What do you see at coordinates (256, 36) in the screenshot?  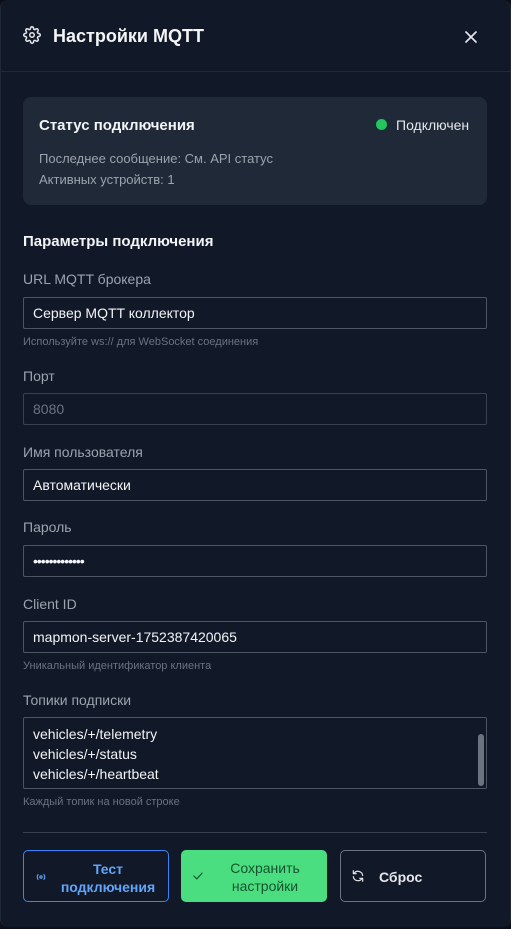 I see `dialog-header: Настройки MQTT` at bounding box center [256, 36].